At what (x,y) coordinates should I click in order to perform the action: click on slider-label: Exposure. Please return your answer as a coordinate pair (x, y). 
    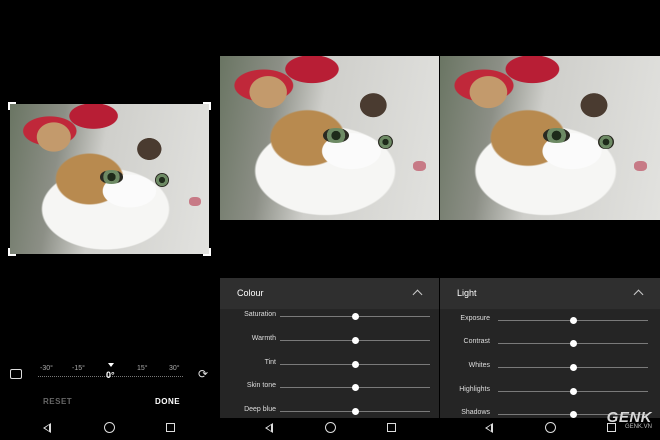
    Looking at the image, I should click on (475, 318).